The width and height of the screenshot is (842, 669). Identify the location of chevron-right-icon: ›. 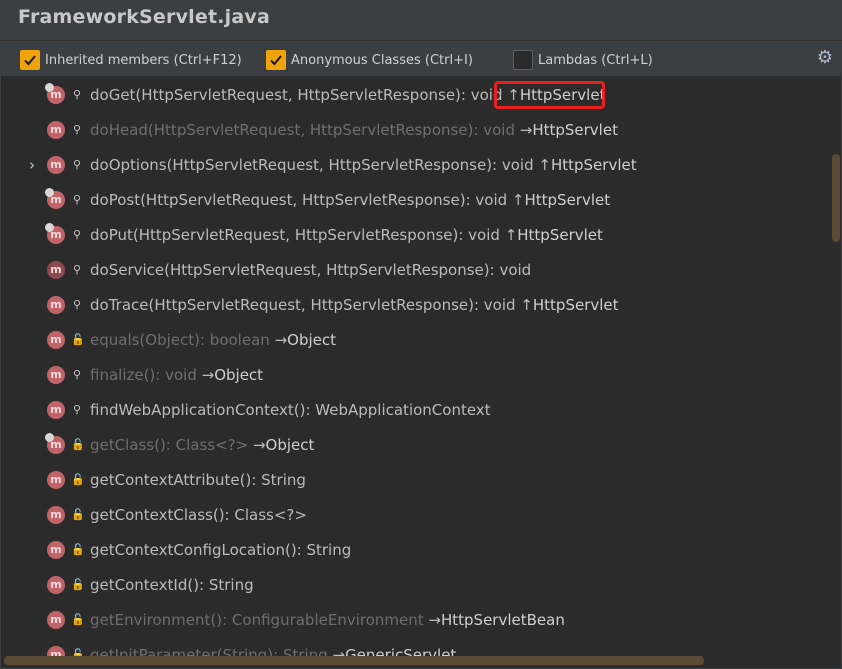
(32, 165).